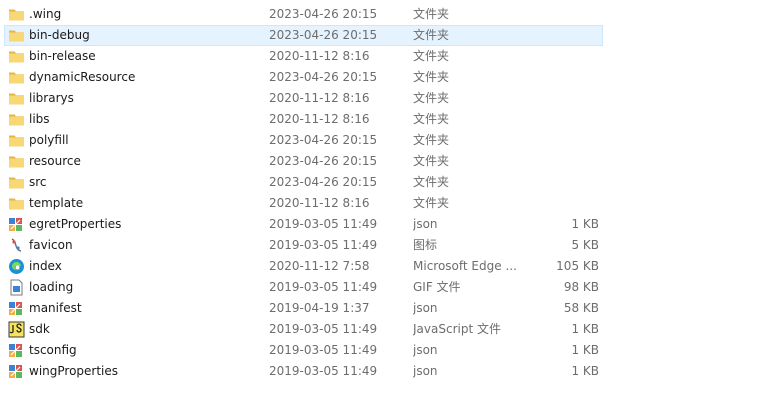 The width and height of the screenshot is (782, 402). What do you see at coordinates (391, 329) in the screenshot?
I see `file-row-sdk: sdk 2019-03-05 11:49 JavaScript 文件 1 KB` at bounding box center [391, 329].